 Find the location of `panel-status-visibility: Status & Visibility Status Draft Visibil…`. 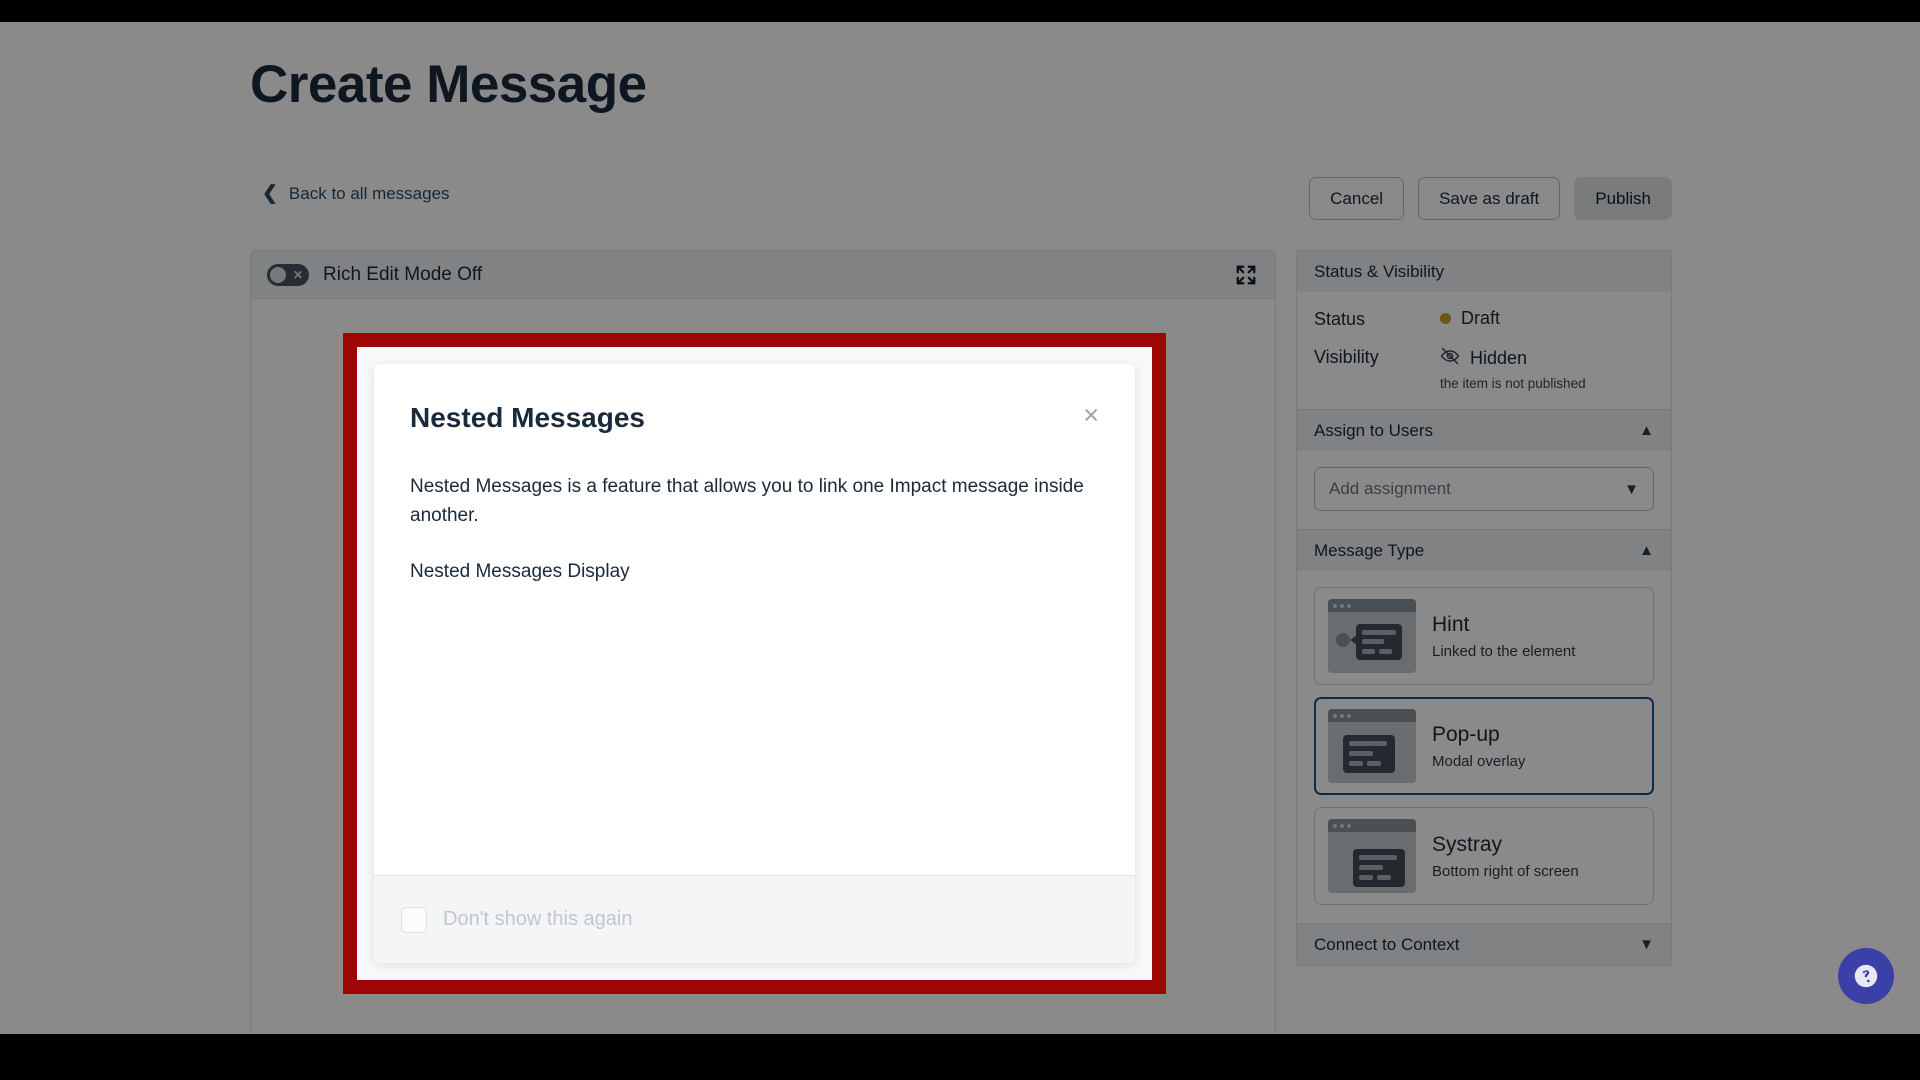

panel-status-visibility: Status & Visibility Status Draft Visibil… is located at coordinates (1484, 330).